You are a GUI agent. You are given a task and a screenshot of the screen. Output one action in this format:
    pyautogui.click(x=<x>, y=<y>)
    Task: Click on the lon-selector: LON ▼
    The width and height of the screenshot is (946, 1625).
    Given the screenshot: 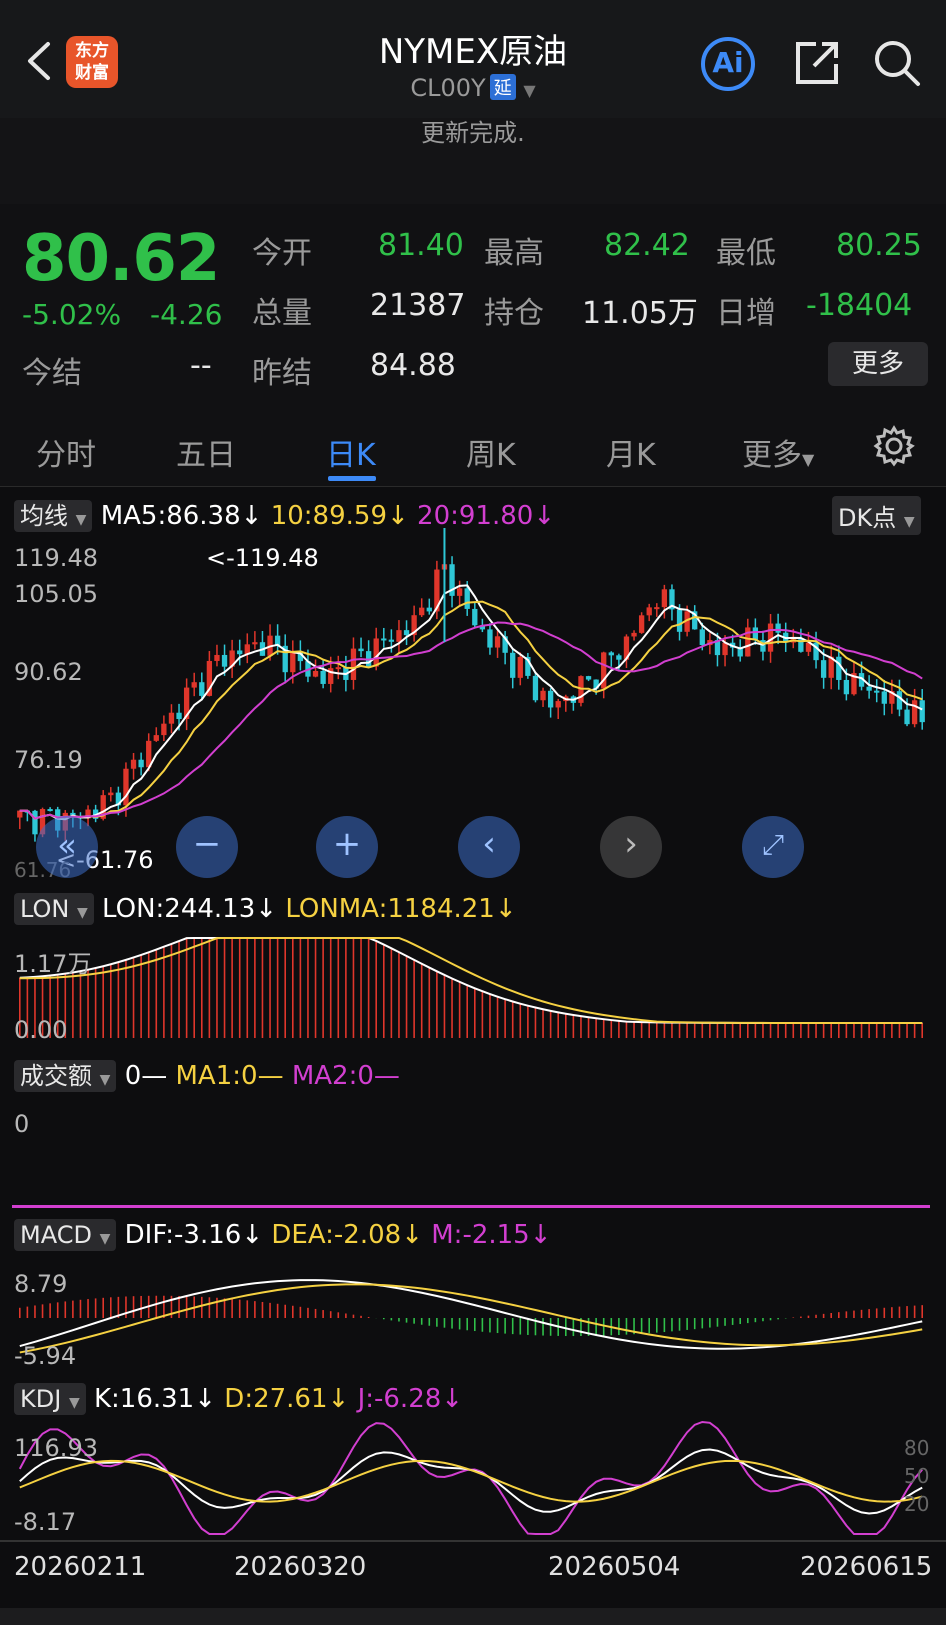 What is the action you would take?
    pyautogui.click(x=54, y=909)
    